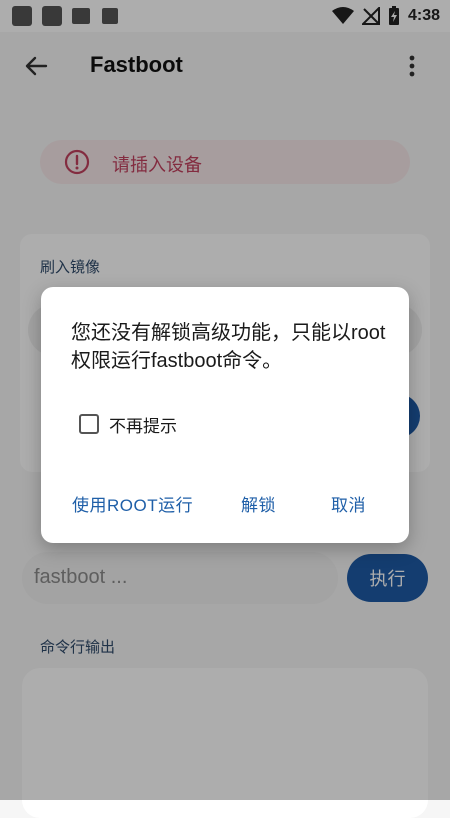 This screenshot has height=818, width=450. What do you see at coordinates (258, 503) in the screenshot?
I see `unlock-button: 解锁` at bounding box center [258, 503].